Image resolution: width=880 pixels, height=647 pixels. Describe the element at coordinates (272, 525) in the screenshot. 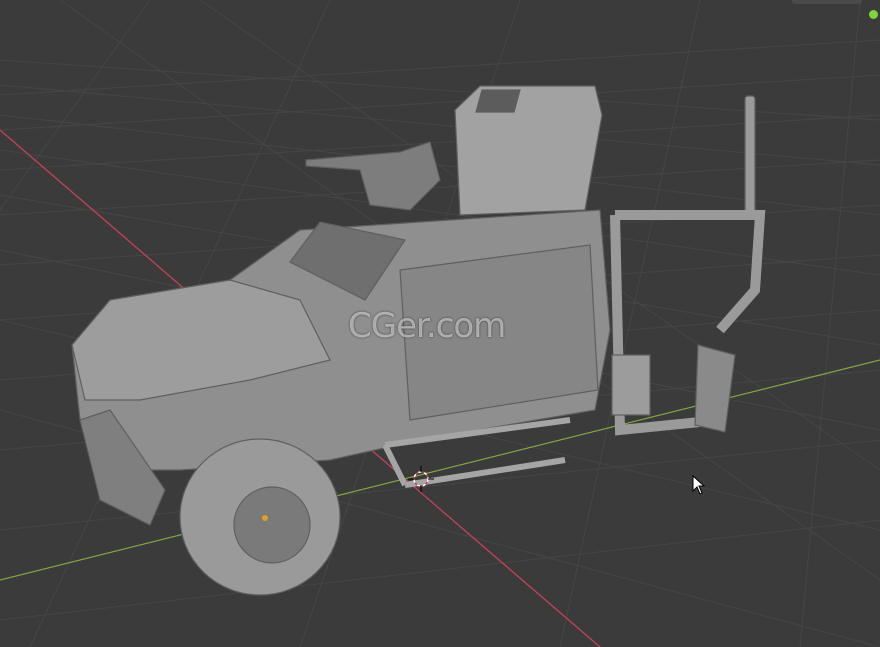

I see `wheel-hub` at that location.